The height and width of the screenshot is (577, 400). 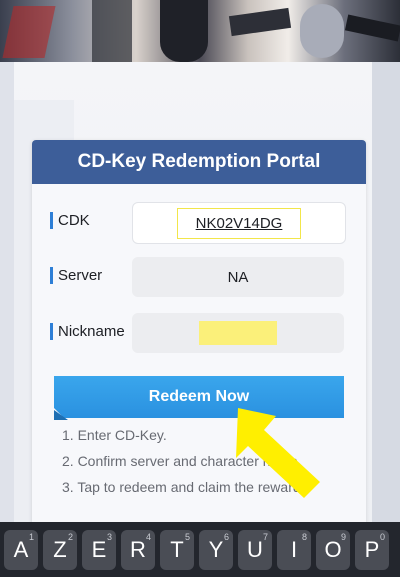 I want to click on key-e: E3, so click(x=99, y=550).